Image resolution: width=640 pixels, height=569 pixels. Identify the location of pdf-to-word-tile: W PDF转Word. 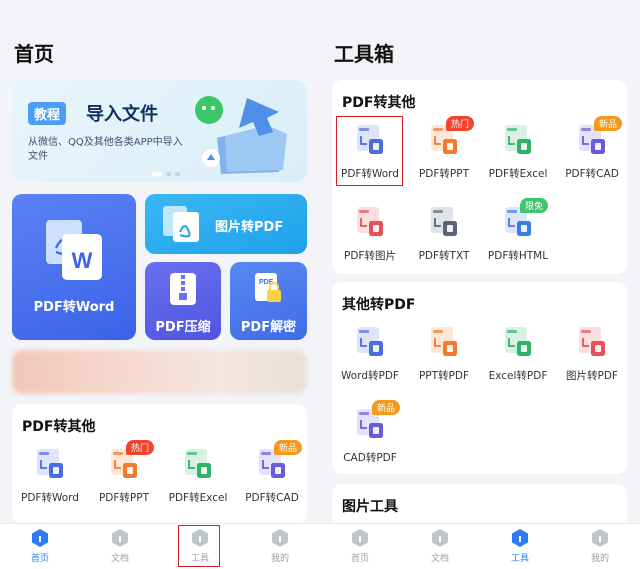
(74, 267).